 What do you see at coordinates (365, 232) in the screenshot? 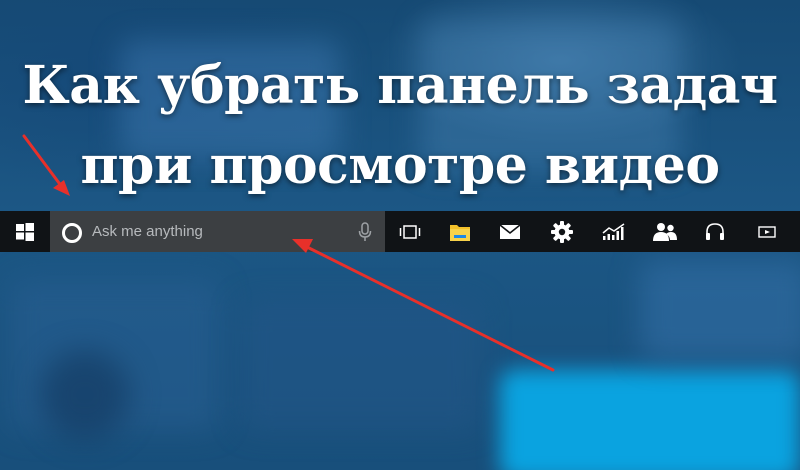
I see `microphone-icon` at bounding box center [365, 232].